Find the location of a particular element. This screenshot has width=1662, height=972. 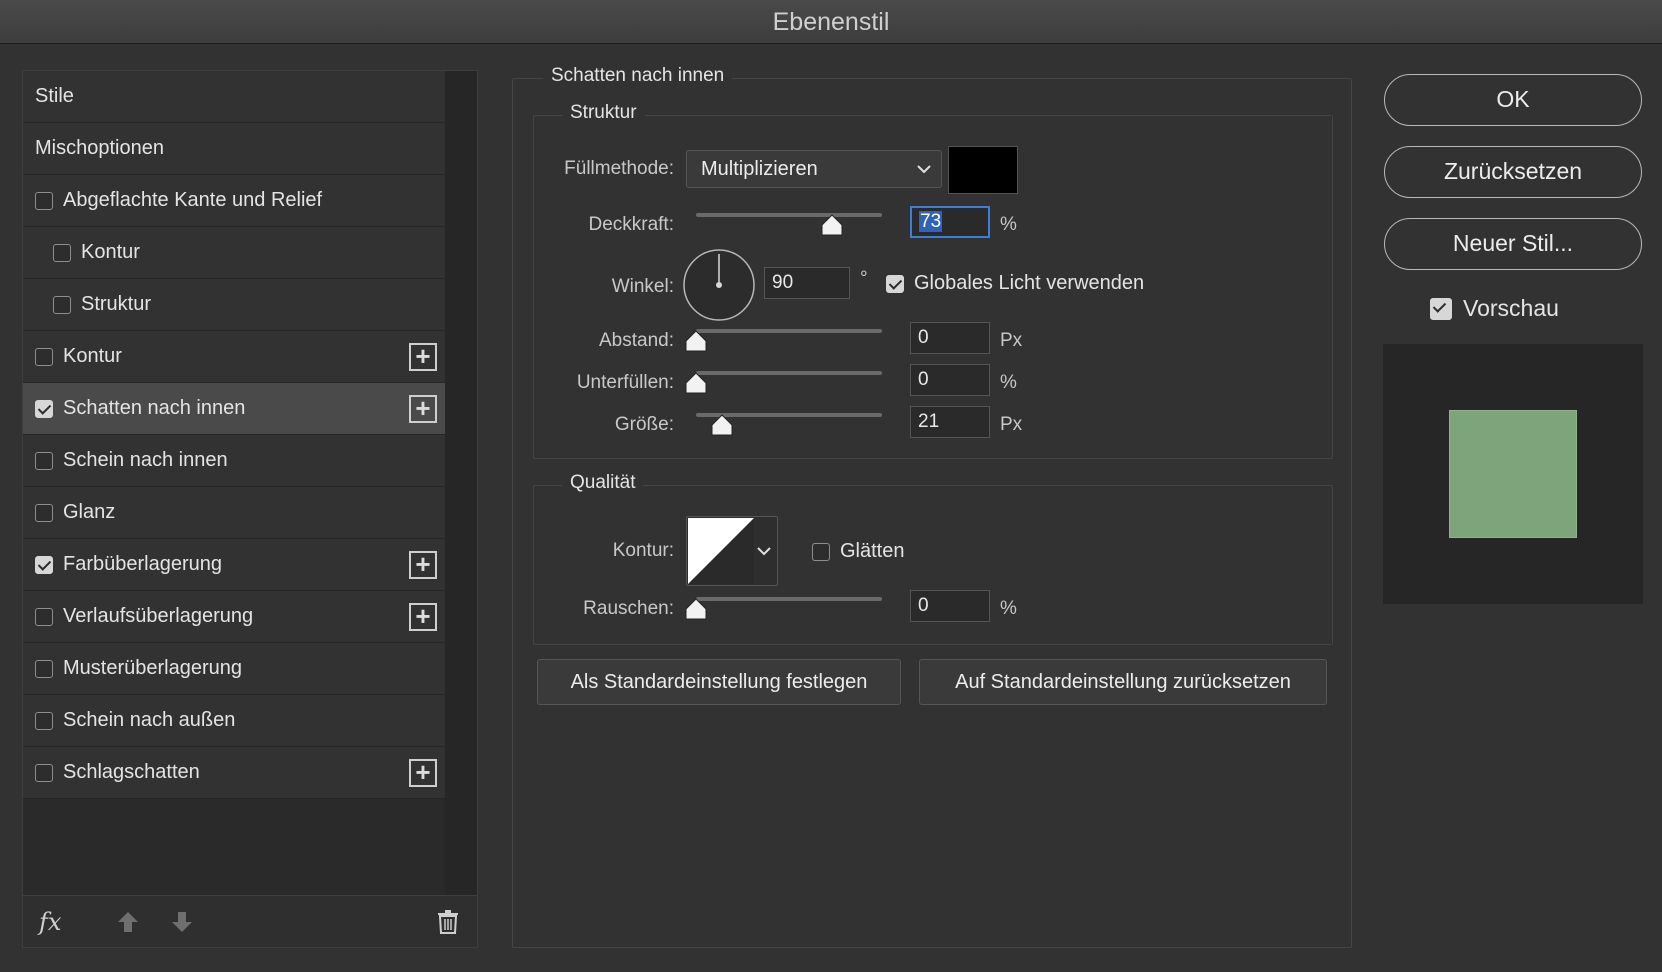

shadow-color-swatch is located at coordinates (983, 170).